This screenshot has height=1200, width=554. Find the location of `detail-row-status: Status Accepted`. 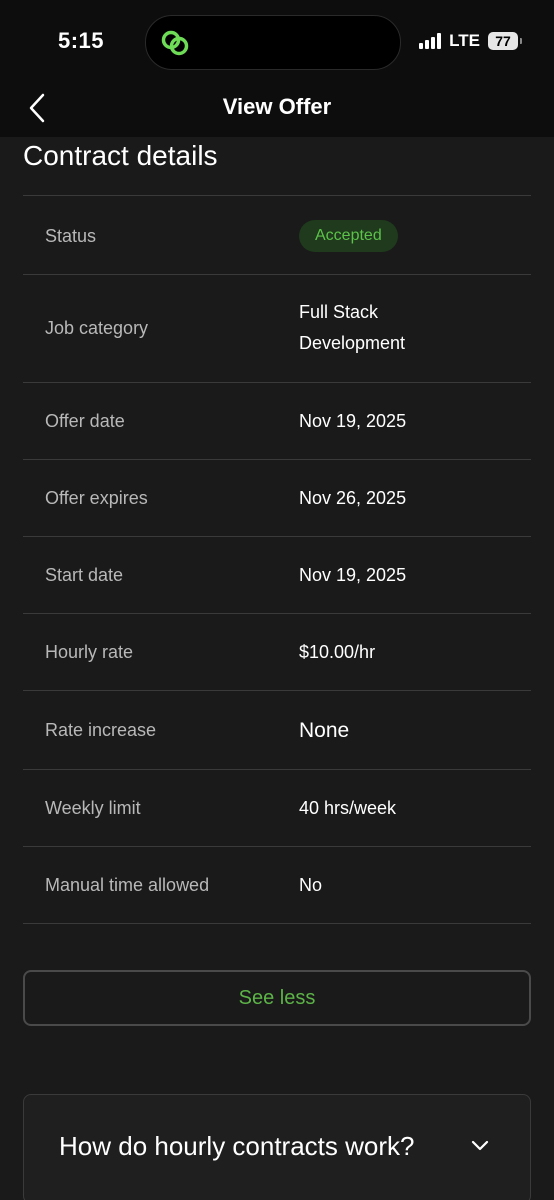

detail-row-status: Status Accepted is located at coordinates (277, 234).